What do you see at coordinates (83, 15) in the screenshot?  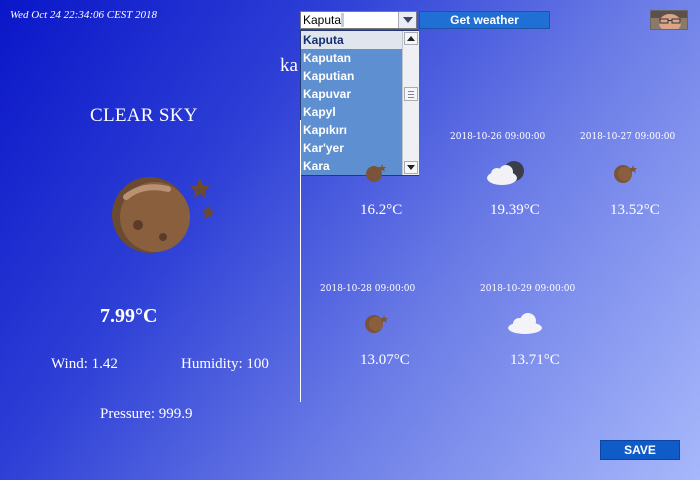 I see `datetime-label: Wed Oct 24 22:34:06 CEST 2018` at bounding box center [83, 15].